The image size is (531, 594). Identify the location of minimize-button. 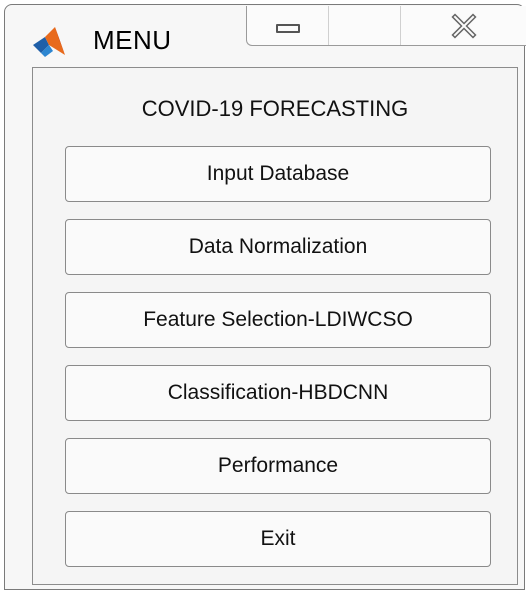
(288, 25).